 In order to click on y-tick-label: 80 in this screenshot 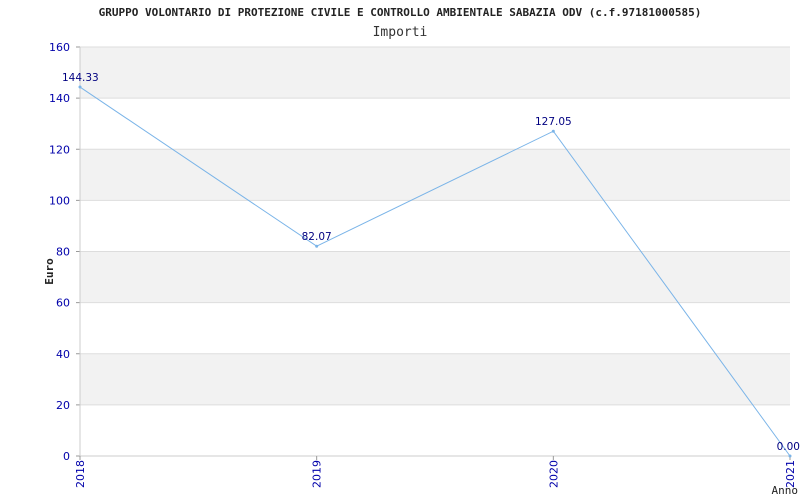, I will do `click(63, 252)`.